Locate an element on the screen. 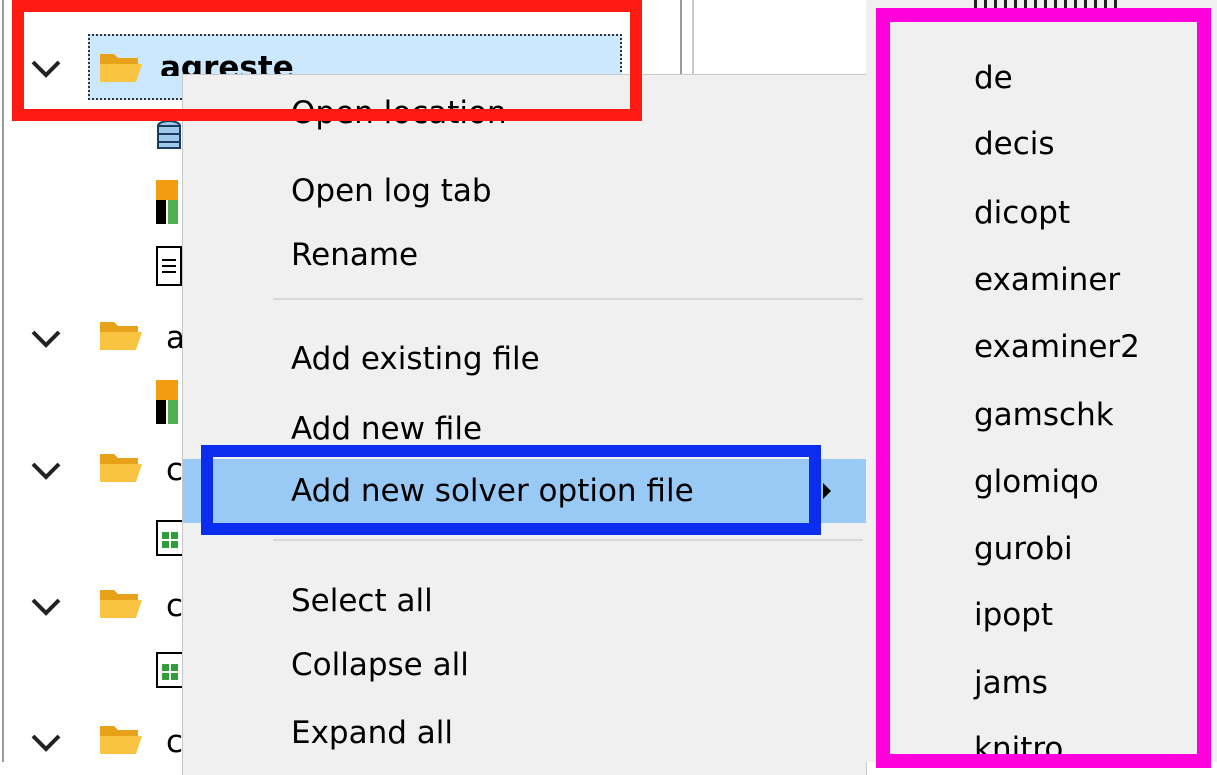 This screenshot has width=1217, height=775. menu-item-select-all: Select all is located at coordinates (524, 601).